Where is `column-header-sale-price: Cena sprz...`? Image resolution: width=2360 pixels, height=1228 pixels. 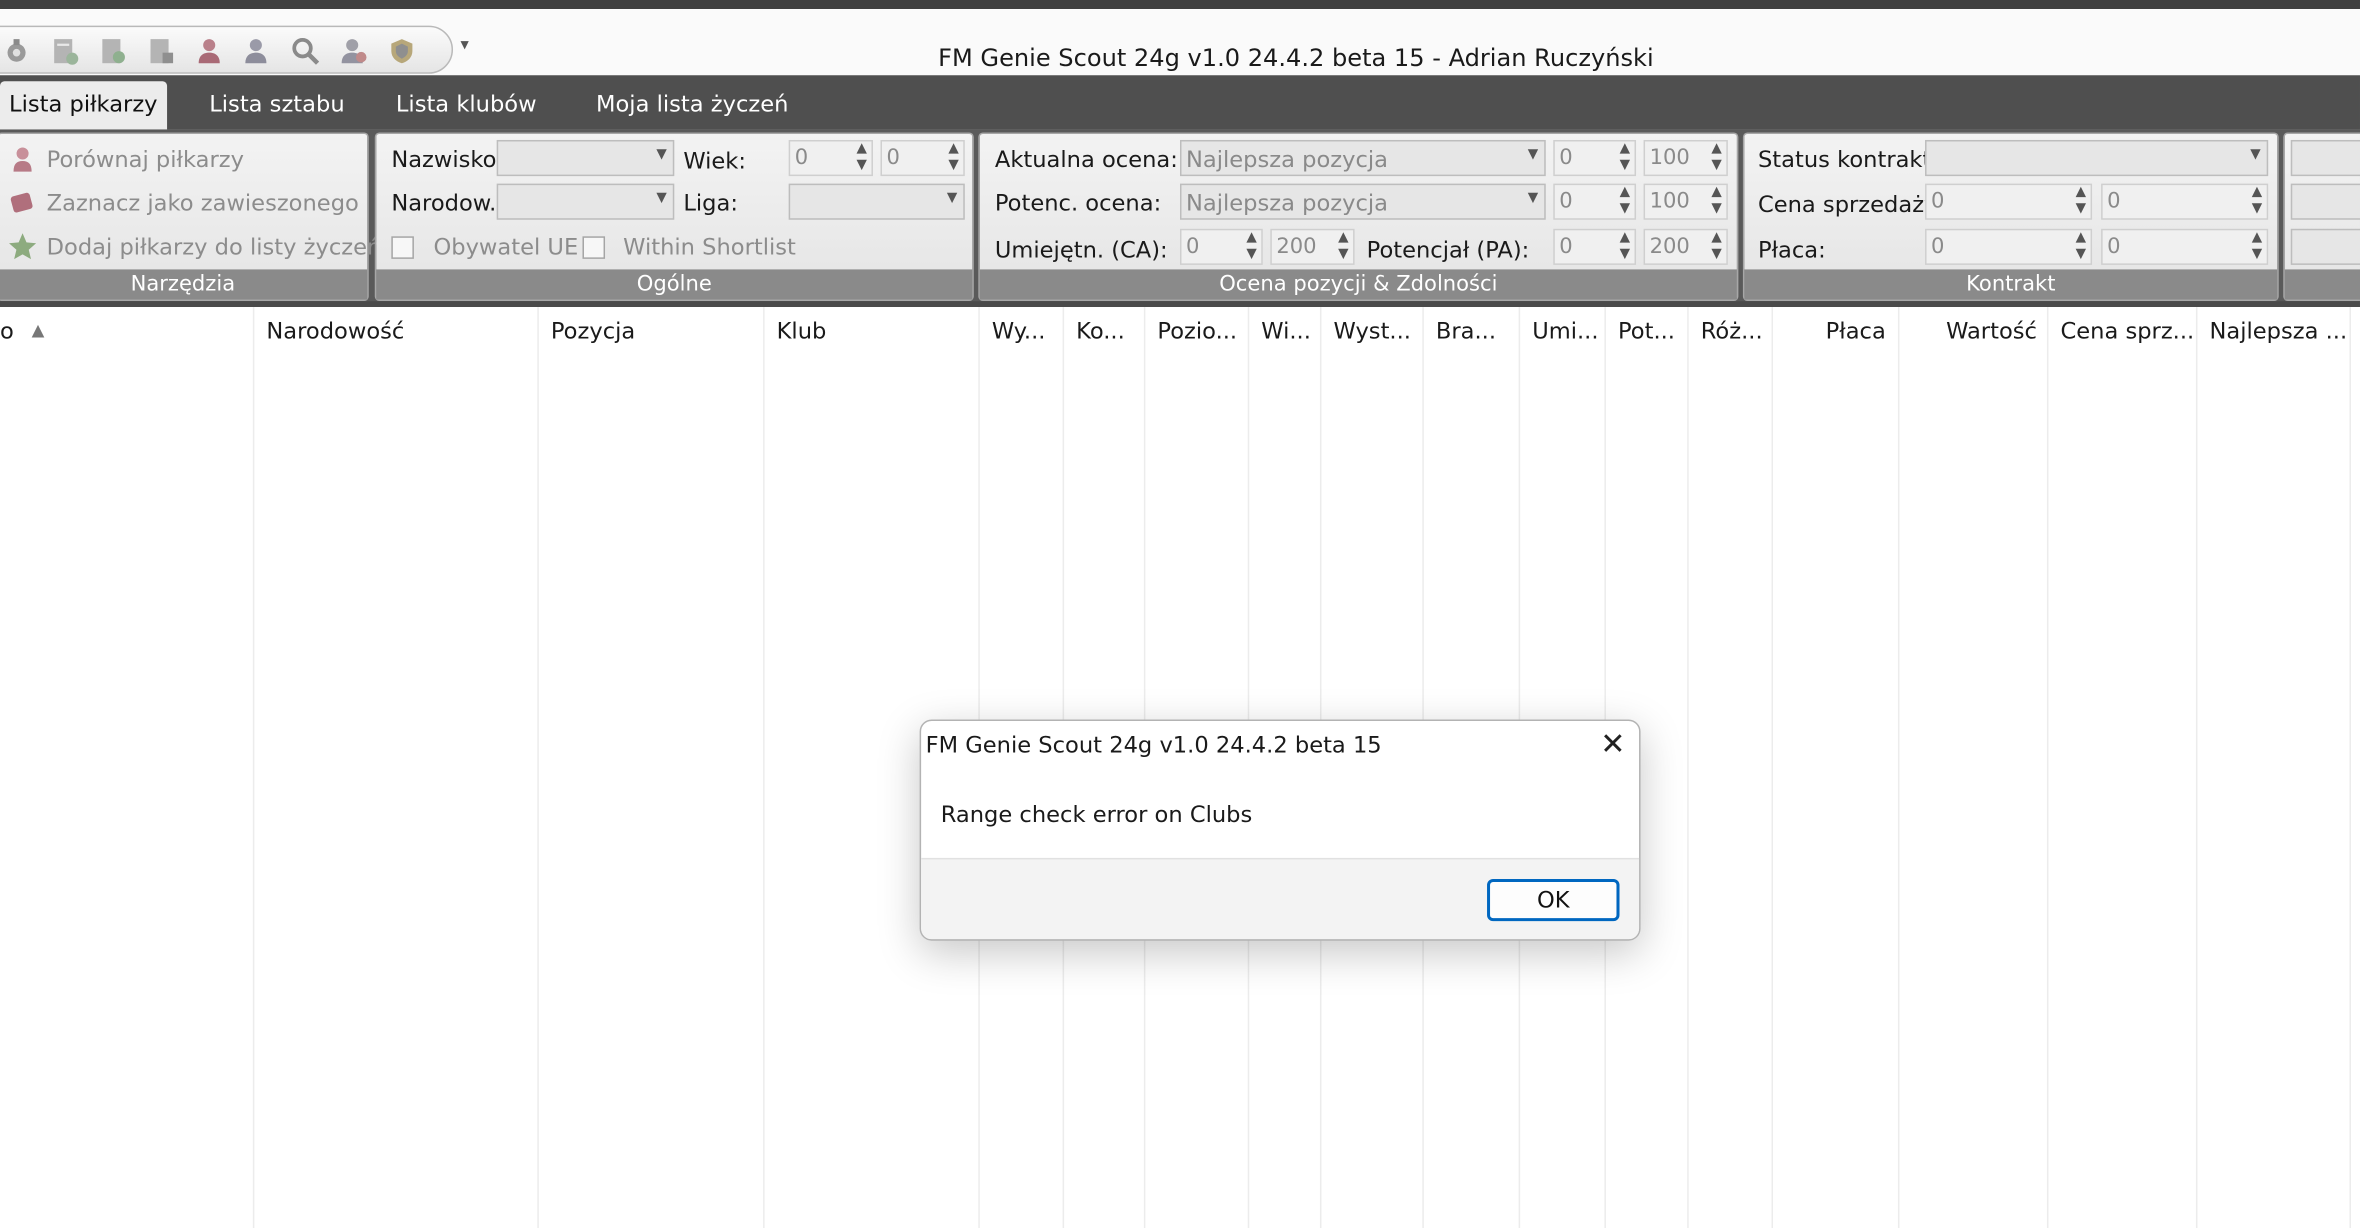 column-header-sale-price: Cena sprz... is located at coordinates (2127, 331).